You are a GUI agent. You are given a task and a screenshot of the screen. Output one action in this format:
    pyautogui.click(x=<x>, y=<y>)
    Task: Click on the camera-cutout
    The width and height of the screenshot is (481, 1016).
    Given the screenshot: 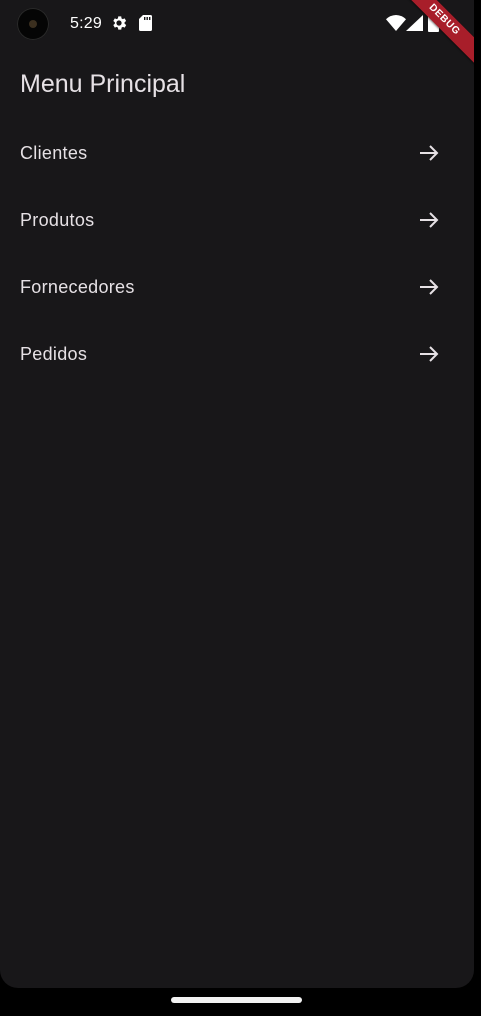 What is the action you would take?
    pyautogui.click(x=33, y=24)
    